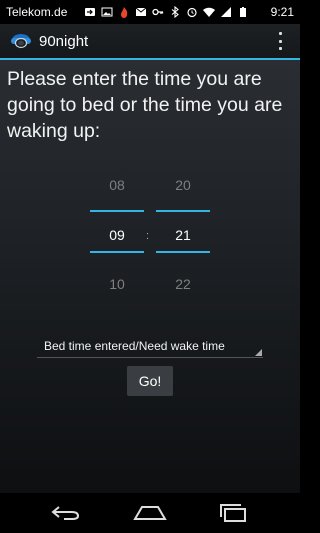  What do you see at coordinates (233, 513) in the screenshot?
I see `recents-icon` at bounding box center [233, 513].